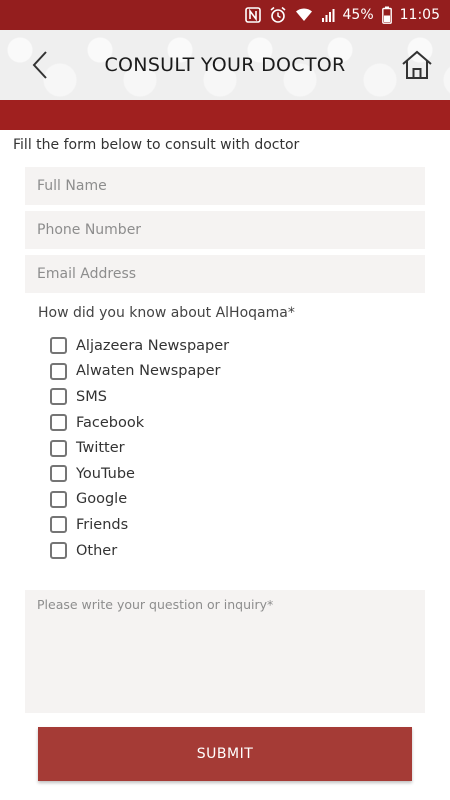 The image size is (450, 800). Describe the element at coordinates (102, 499) in the screenshot. I see `checkbox-label: Google` at that location.